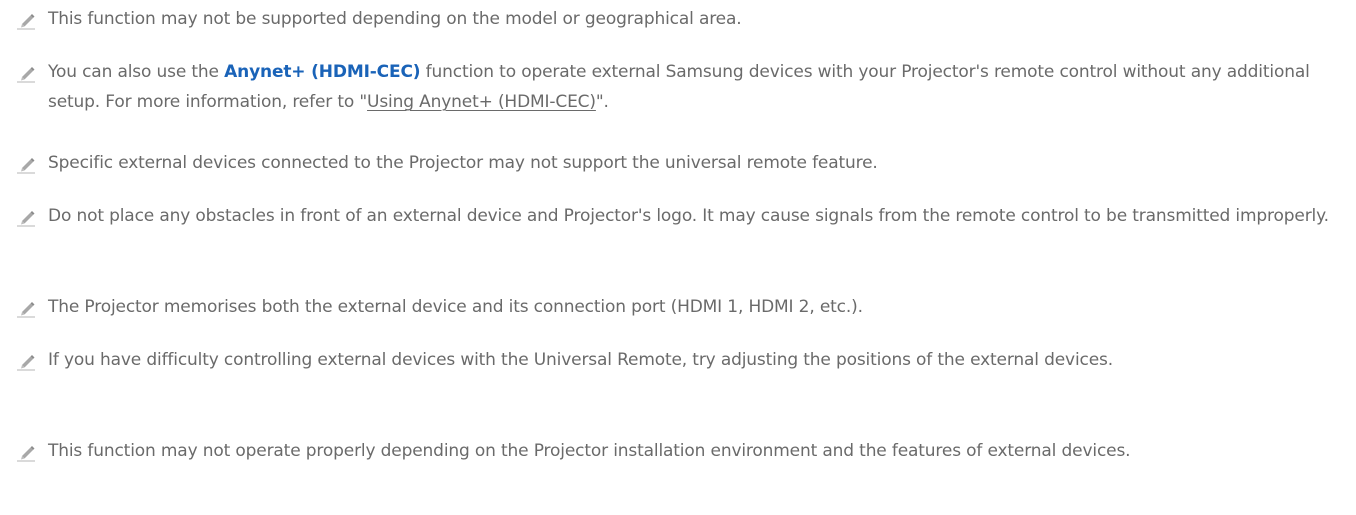  I want to click on anynet-highlight: Anynet+ (HDMI-CEC), so click(322, 72).